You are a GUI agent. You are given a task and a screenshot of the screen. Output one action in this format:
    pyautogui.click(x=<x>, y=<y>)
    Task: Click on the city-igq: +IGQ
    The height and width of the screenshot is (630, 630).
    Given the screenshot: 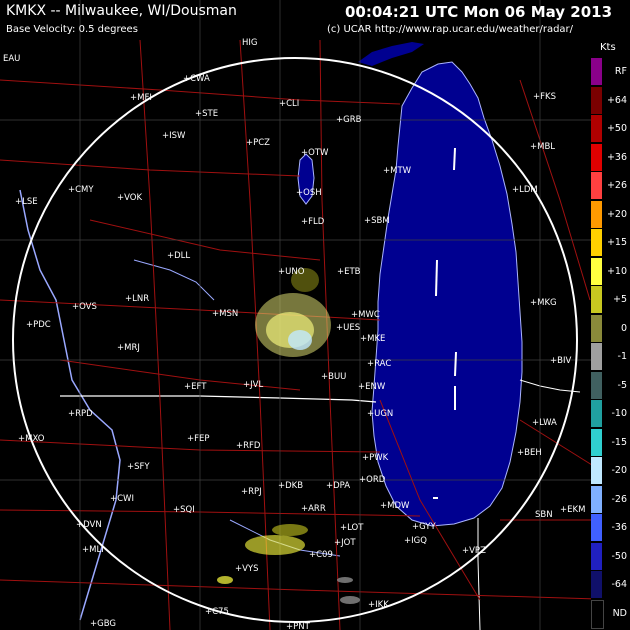 What is the action you would take?
    pyautogui.click(x=415, y=541)
    